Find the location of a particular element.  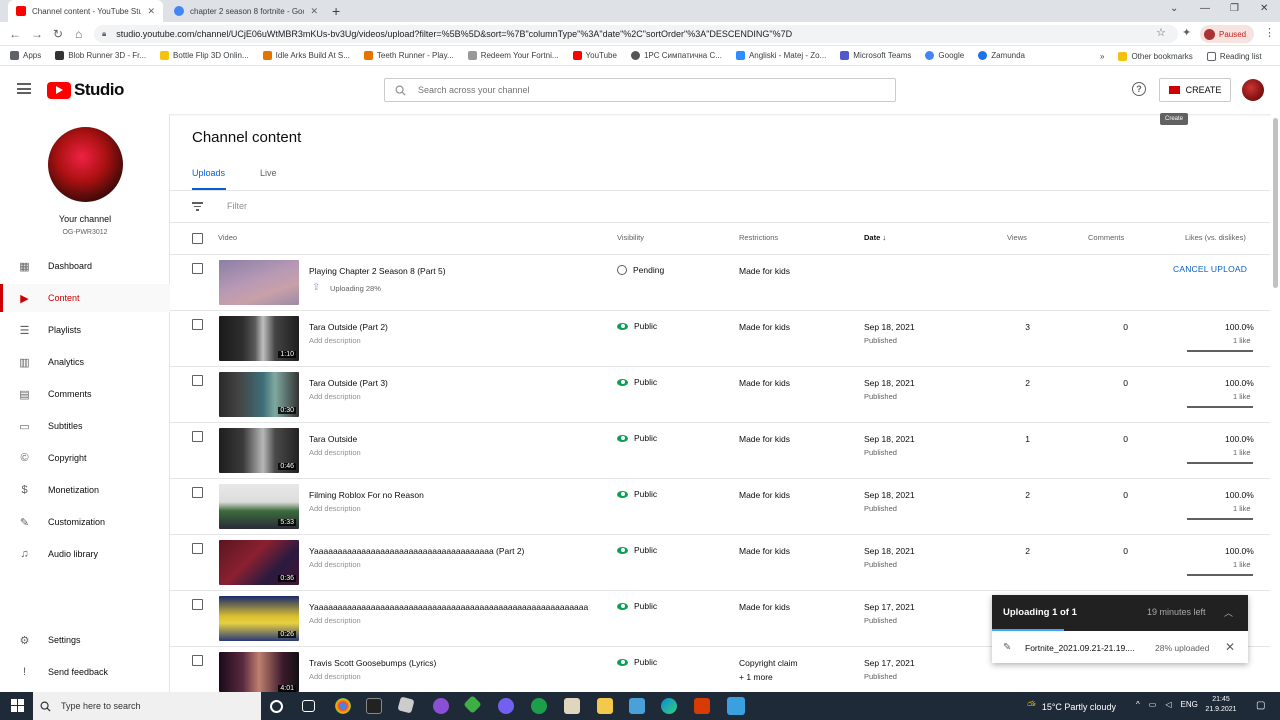

video-title: Tara Outside (Part 2) is located at coordinates (348, 327).